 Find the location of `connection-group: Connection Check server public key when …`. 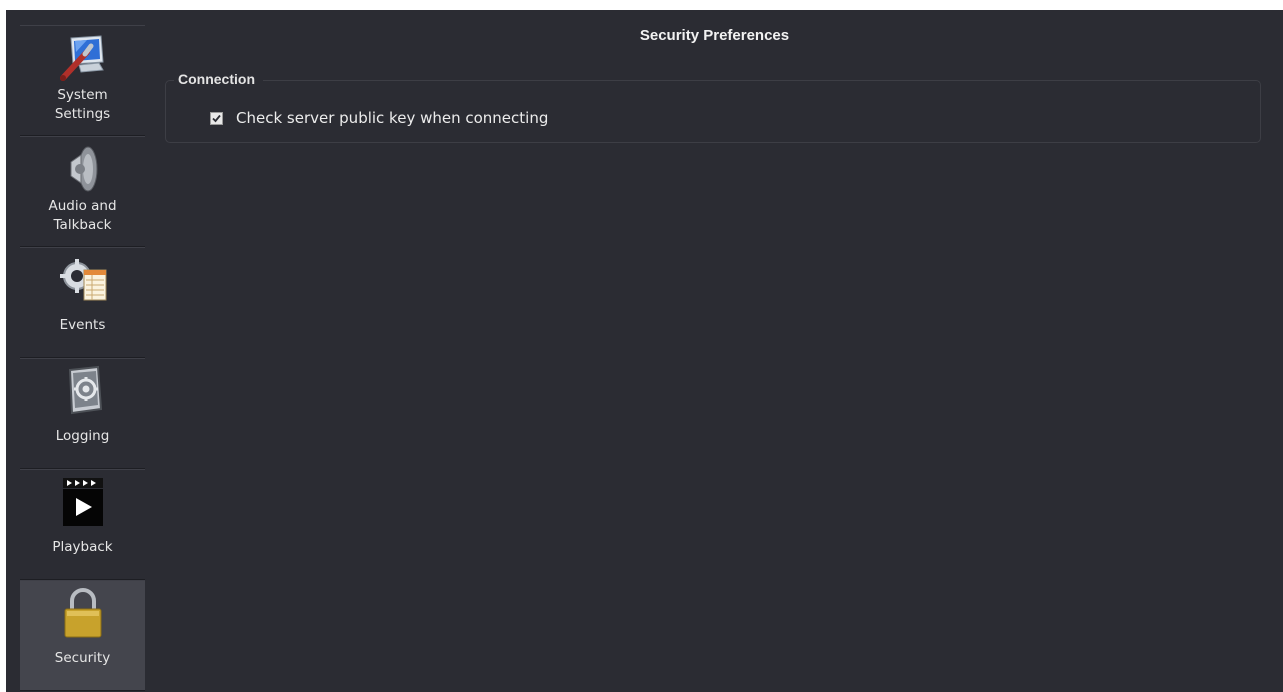

connection-group: Connection Check server public key when … is located at coordinates (713, 107).